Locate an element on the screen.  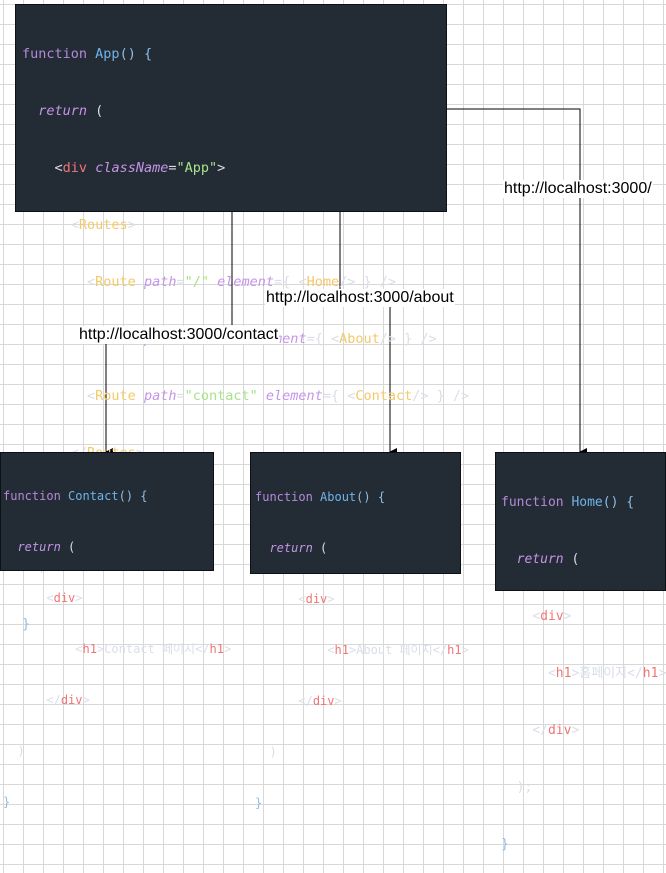
function-name: About is located at coordinates (338, 497).